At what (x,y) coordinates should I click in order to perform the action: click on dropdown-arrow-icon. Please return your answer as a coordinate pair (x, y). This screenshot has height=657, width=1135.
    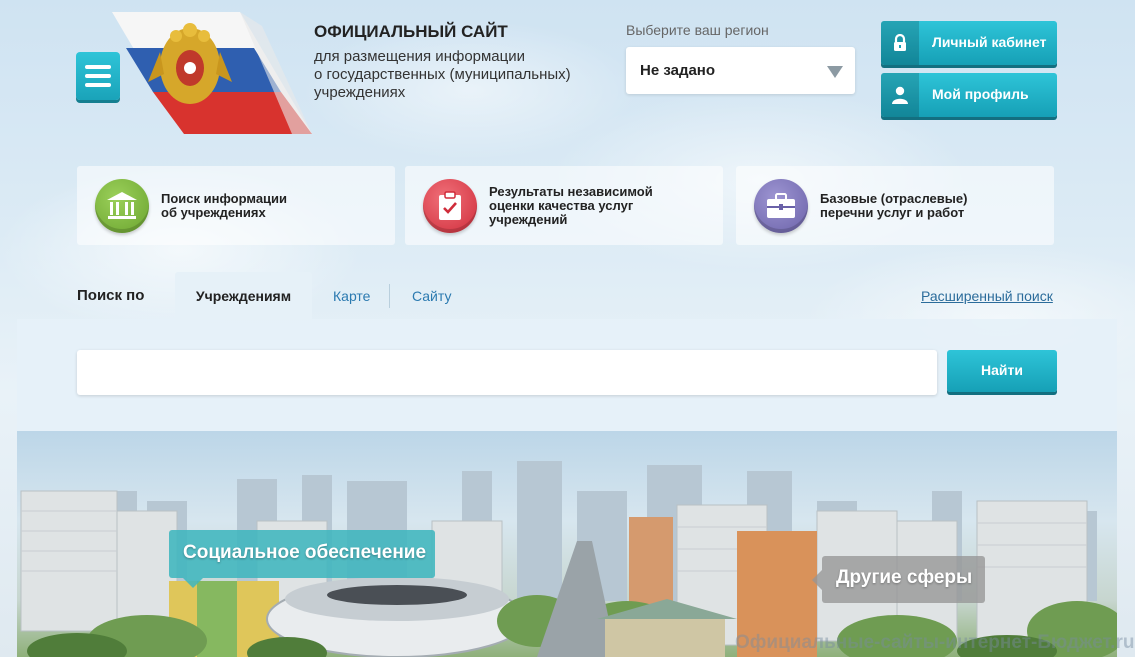
    Looking at the image, I should click on (835, 72).